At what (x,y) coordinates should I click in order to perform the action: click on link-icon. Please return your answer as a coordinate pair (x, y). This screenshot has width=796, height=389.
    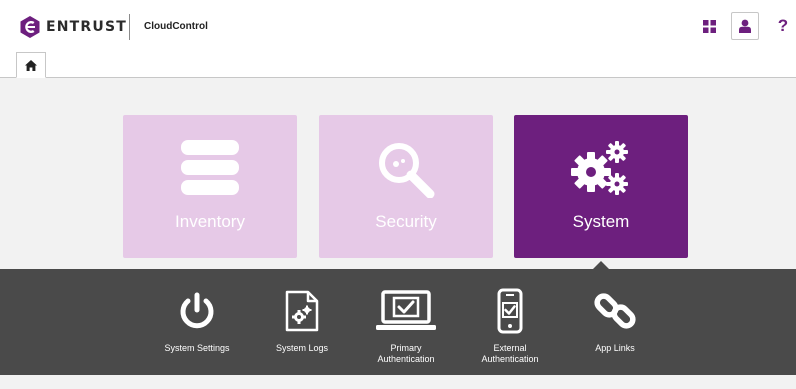
    Looking at the image, I should click on (615, 311).